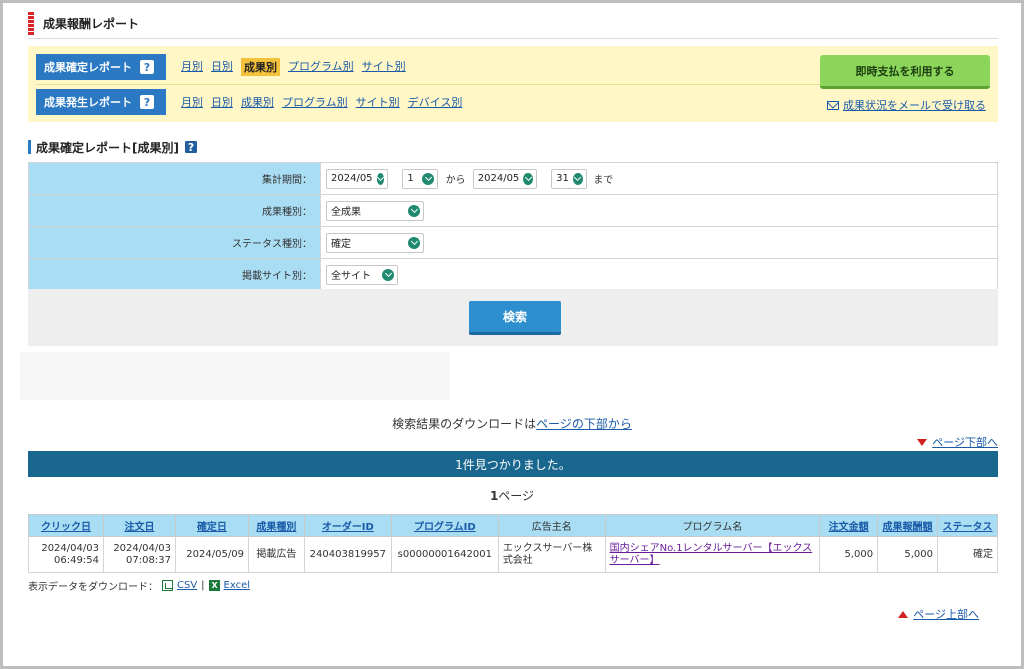  I want to click on end-month-value: 2024/05, so click(498, 178).